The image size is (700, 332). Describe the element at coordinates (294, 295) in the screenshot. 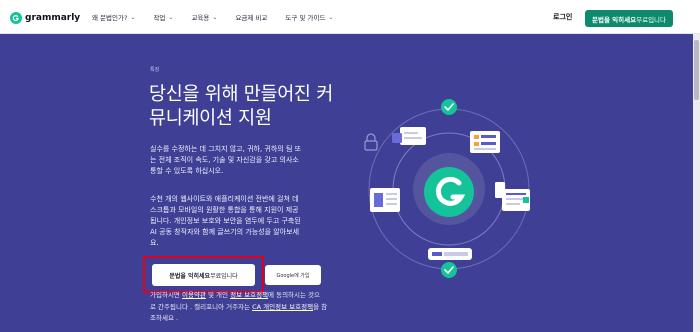

I see `terms-text: 에 동의하시는 것으` at that location.